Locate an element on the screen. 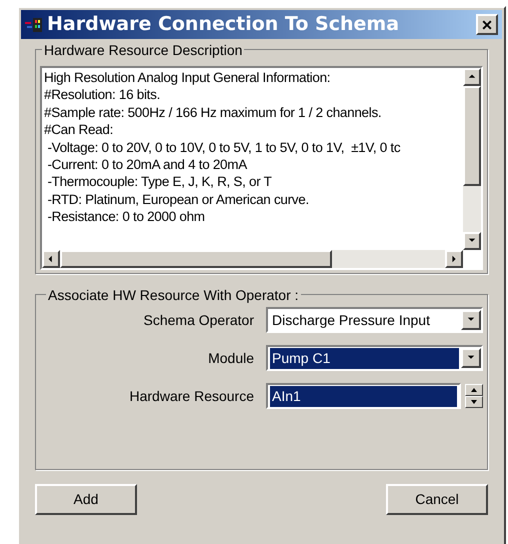 Image resolution: width=508 pixels, height=544 pixels. close-button: × is located at coordinates (487, 24).